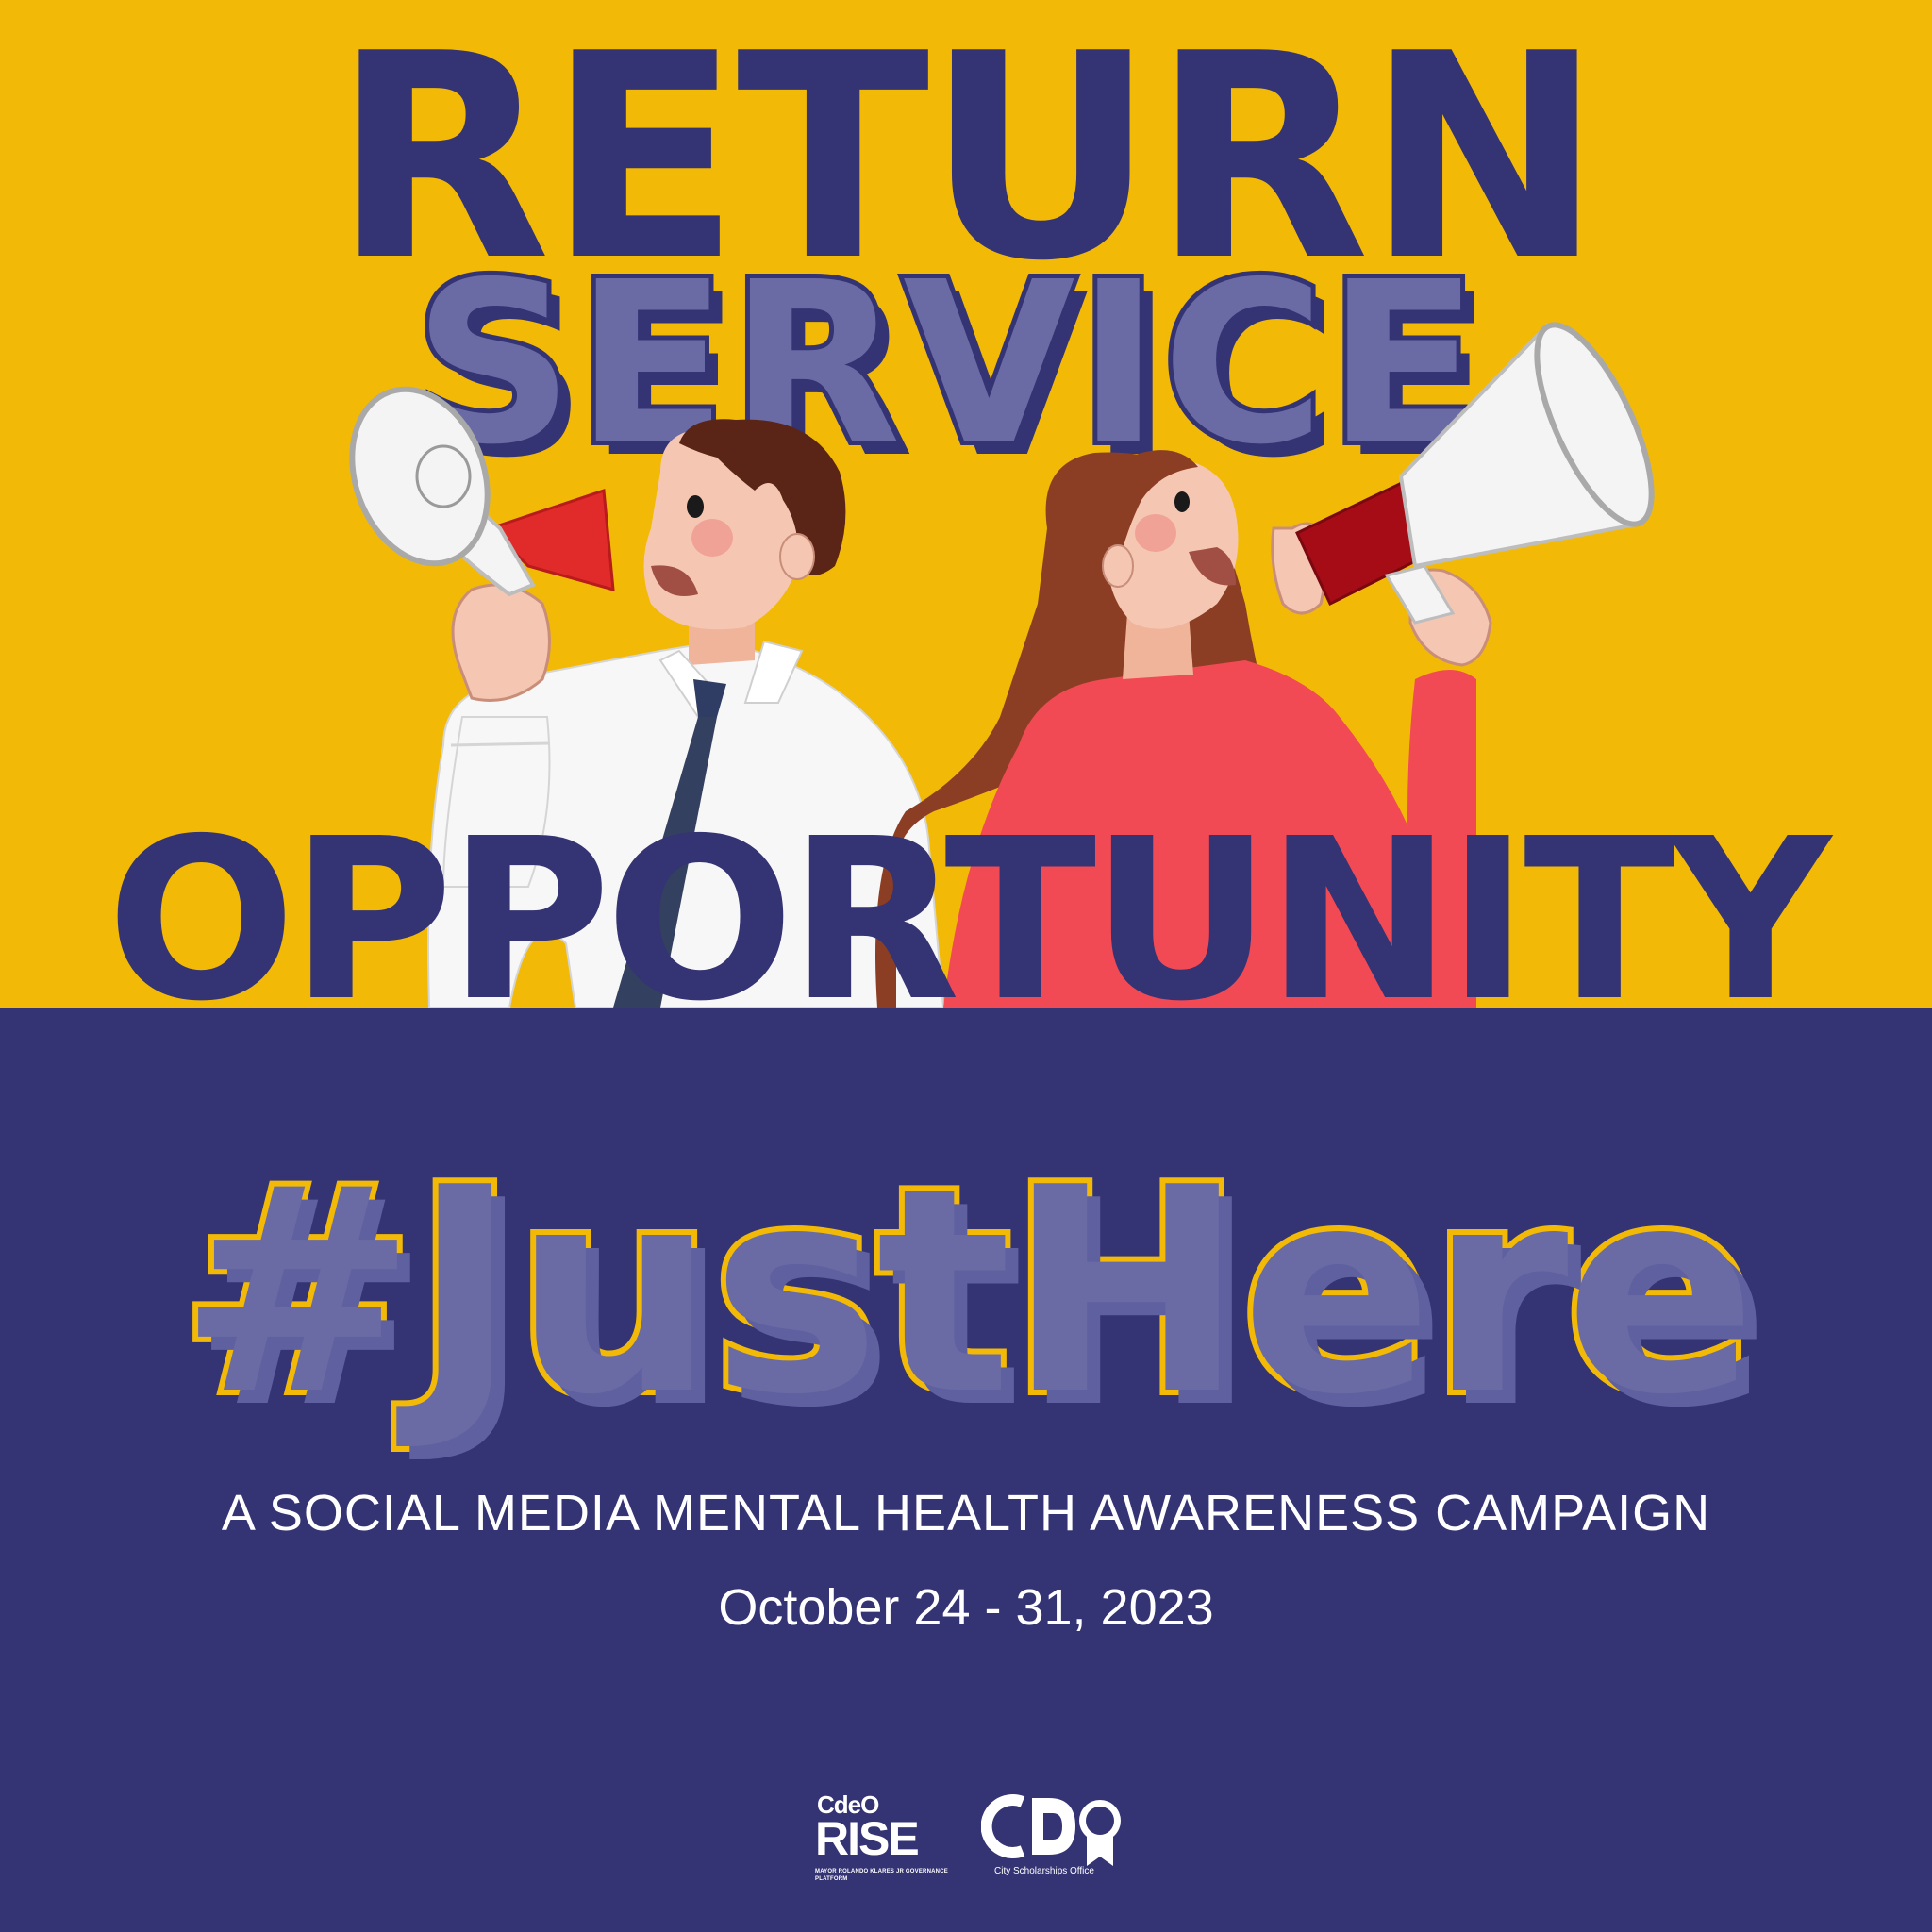  Describe the element at coordinates (966, 1608) in the screenshot. I see `campaign-dates: October 24 - 31, 2023` at that location.